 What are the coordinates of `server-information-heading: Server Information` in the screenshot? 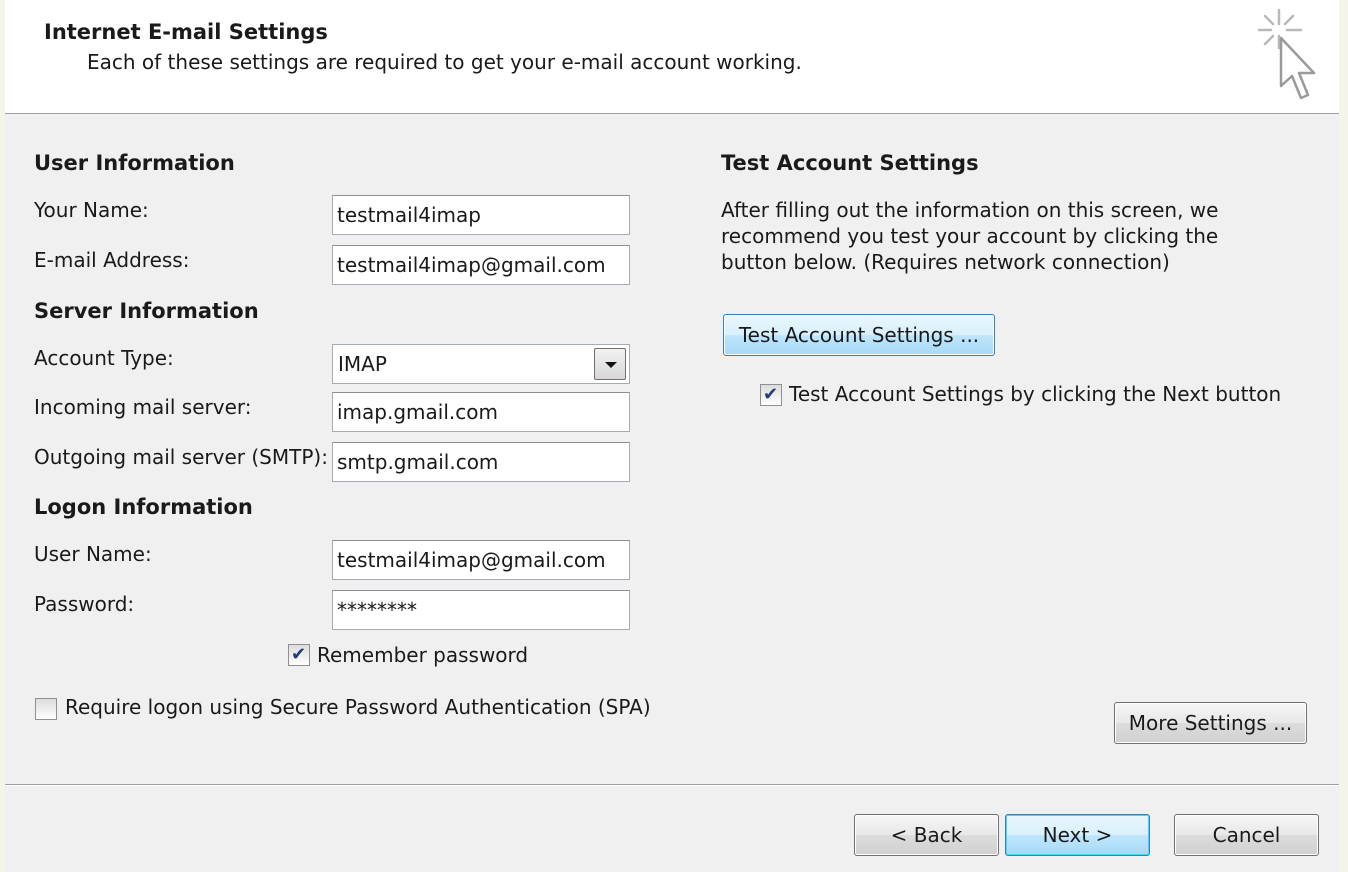 It's located at (146, 311).